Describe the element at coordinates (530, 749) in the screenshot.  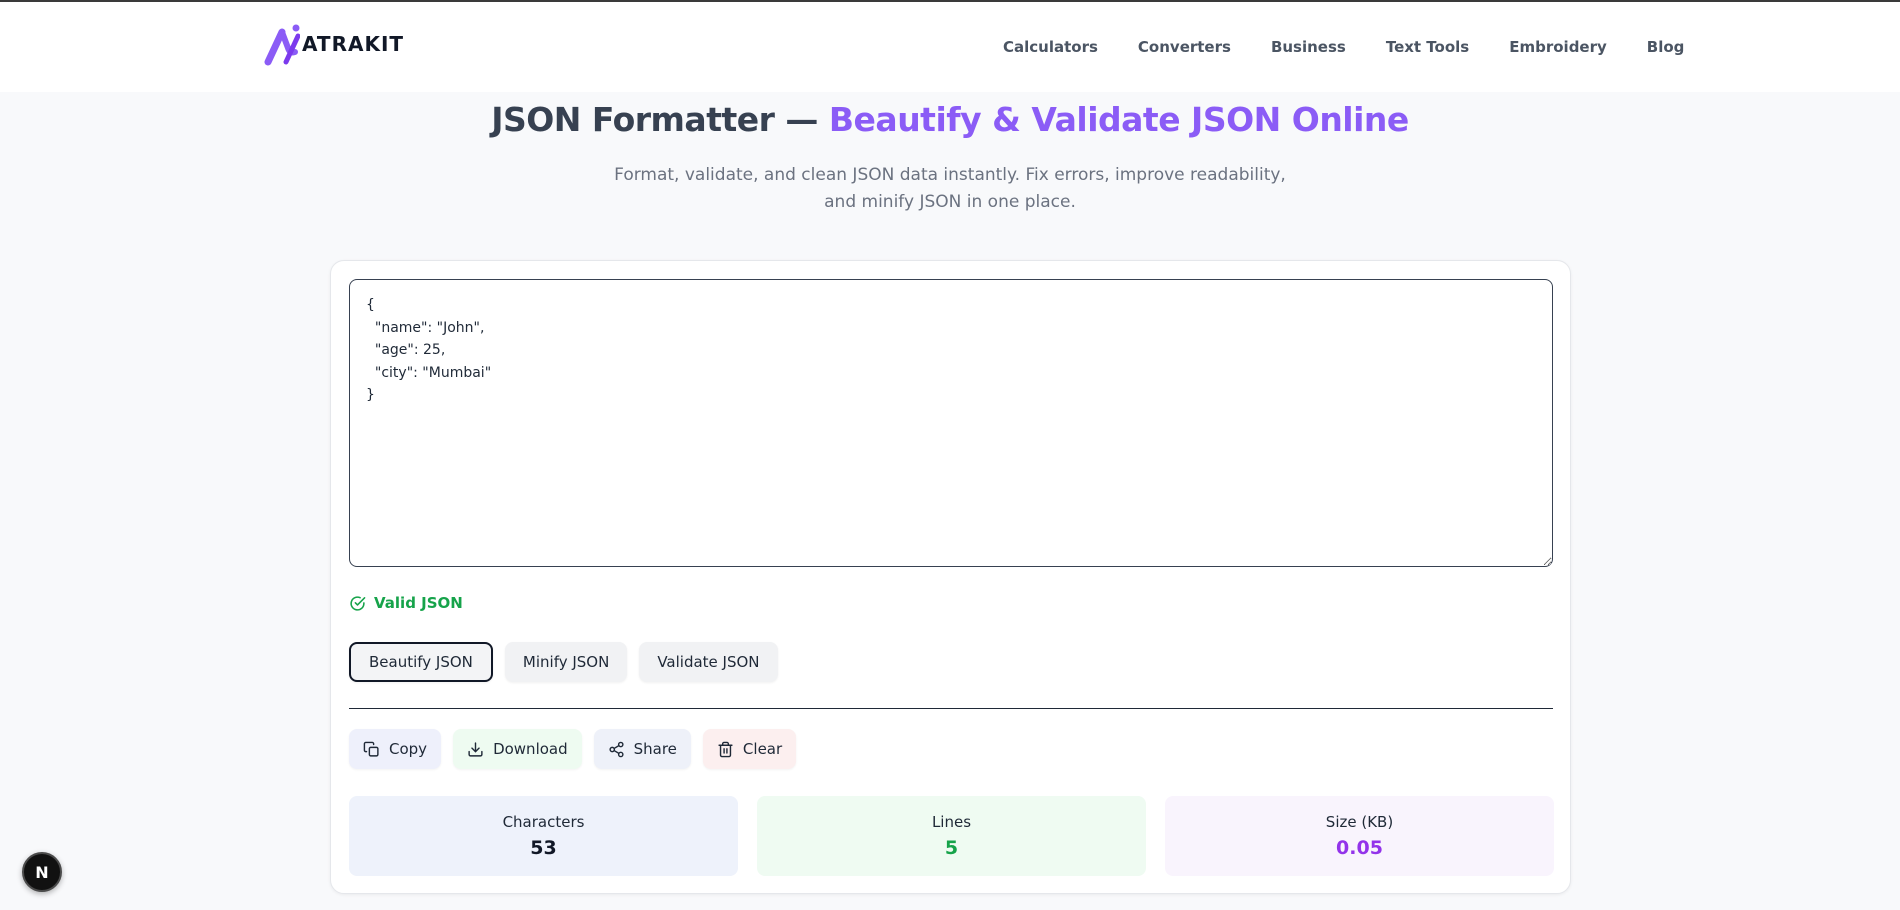
I see `download-label: Download` at that location.